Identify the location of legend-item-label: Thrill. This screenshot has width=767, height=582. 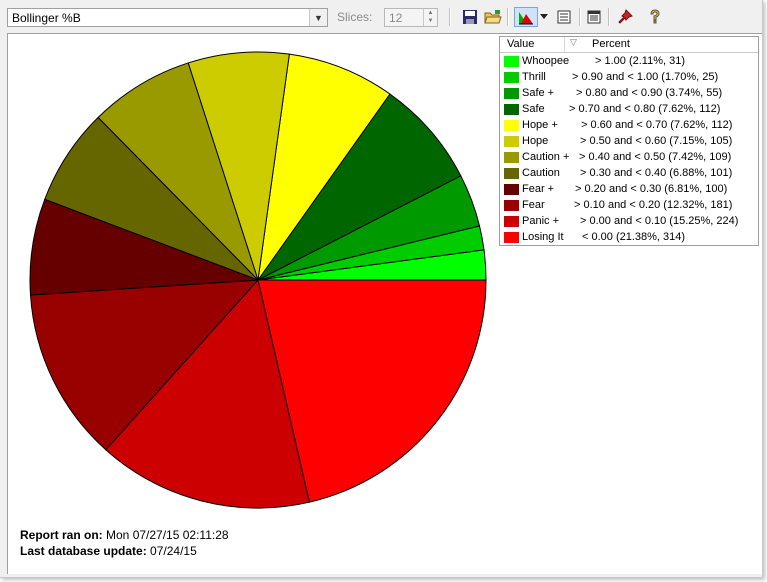
(534, 77).